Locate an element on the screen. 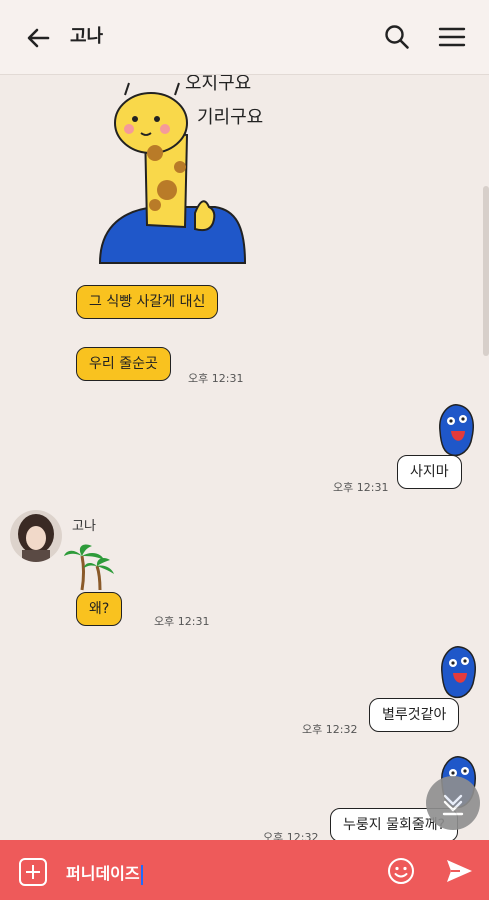 This screenshot has width=489, height=900. send-icon is located at coordinates (459, 871).